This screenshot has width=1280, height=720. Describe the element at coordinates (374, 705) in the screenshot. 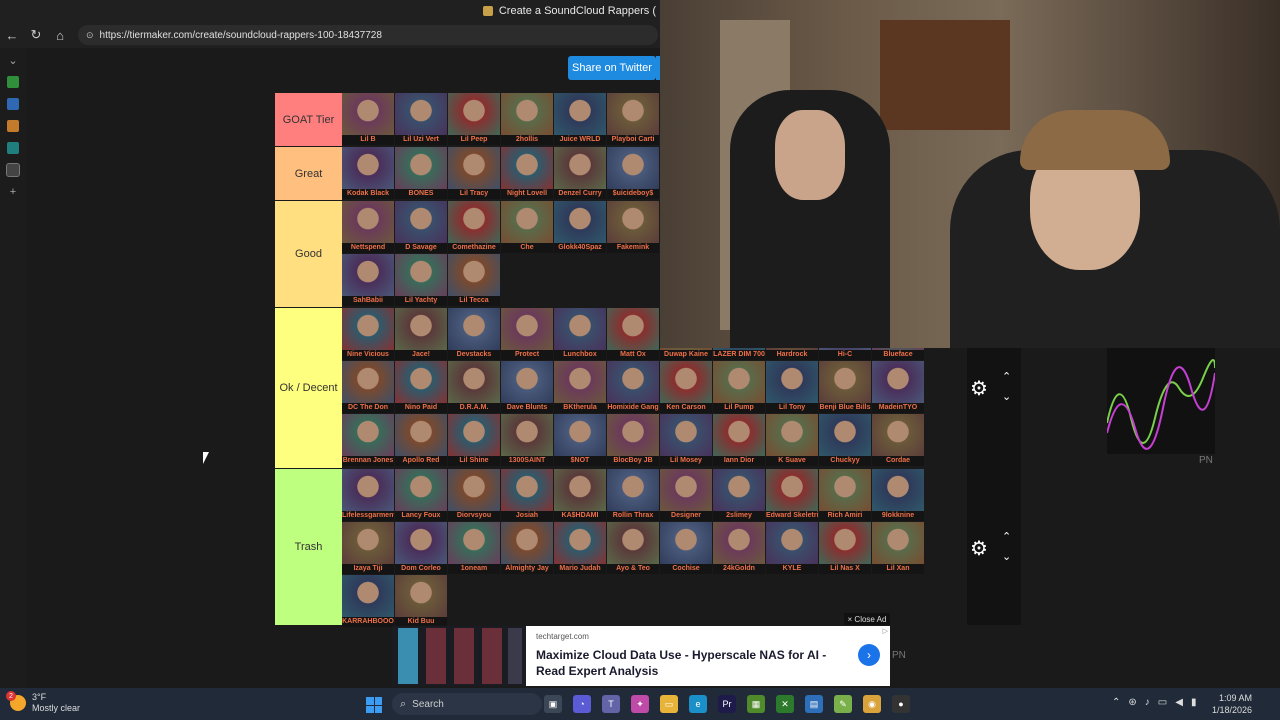

I see `windows-start-icon` at that location.